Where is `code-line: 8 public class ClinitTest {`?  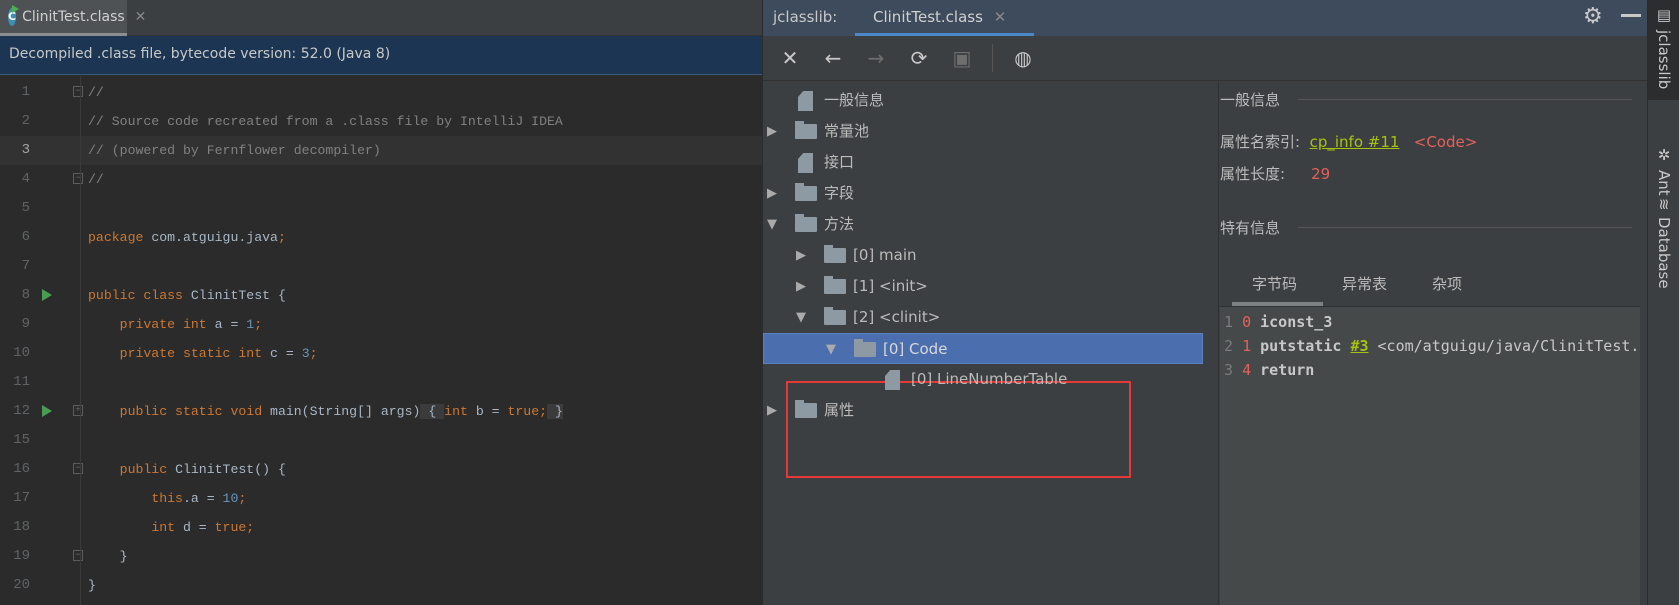 code-line: 8 public class ClinitTest { is located at coordinates (381, 295).